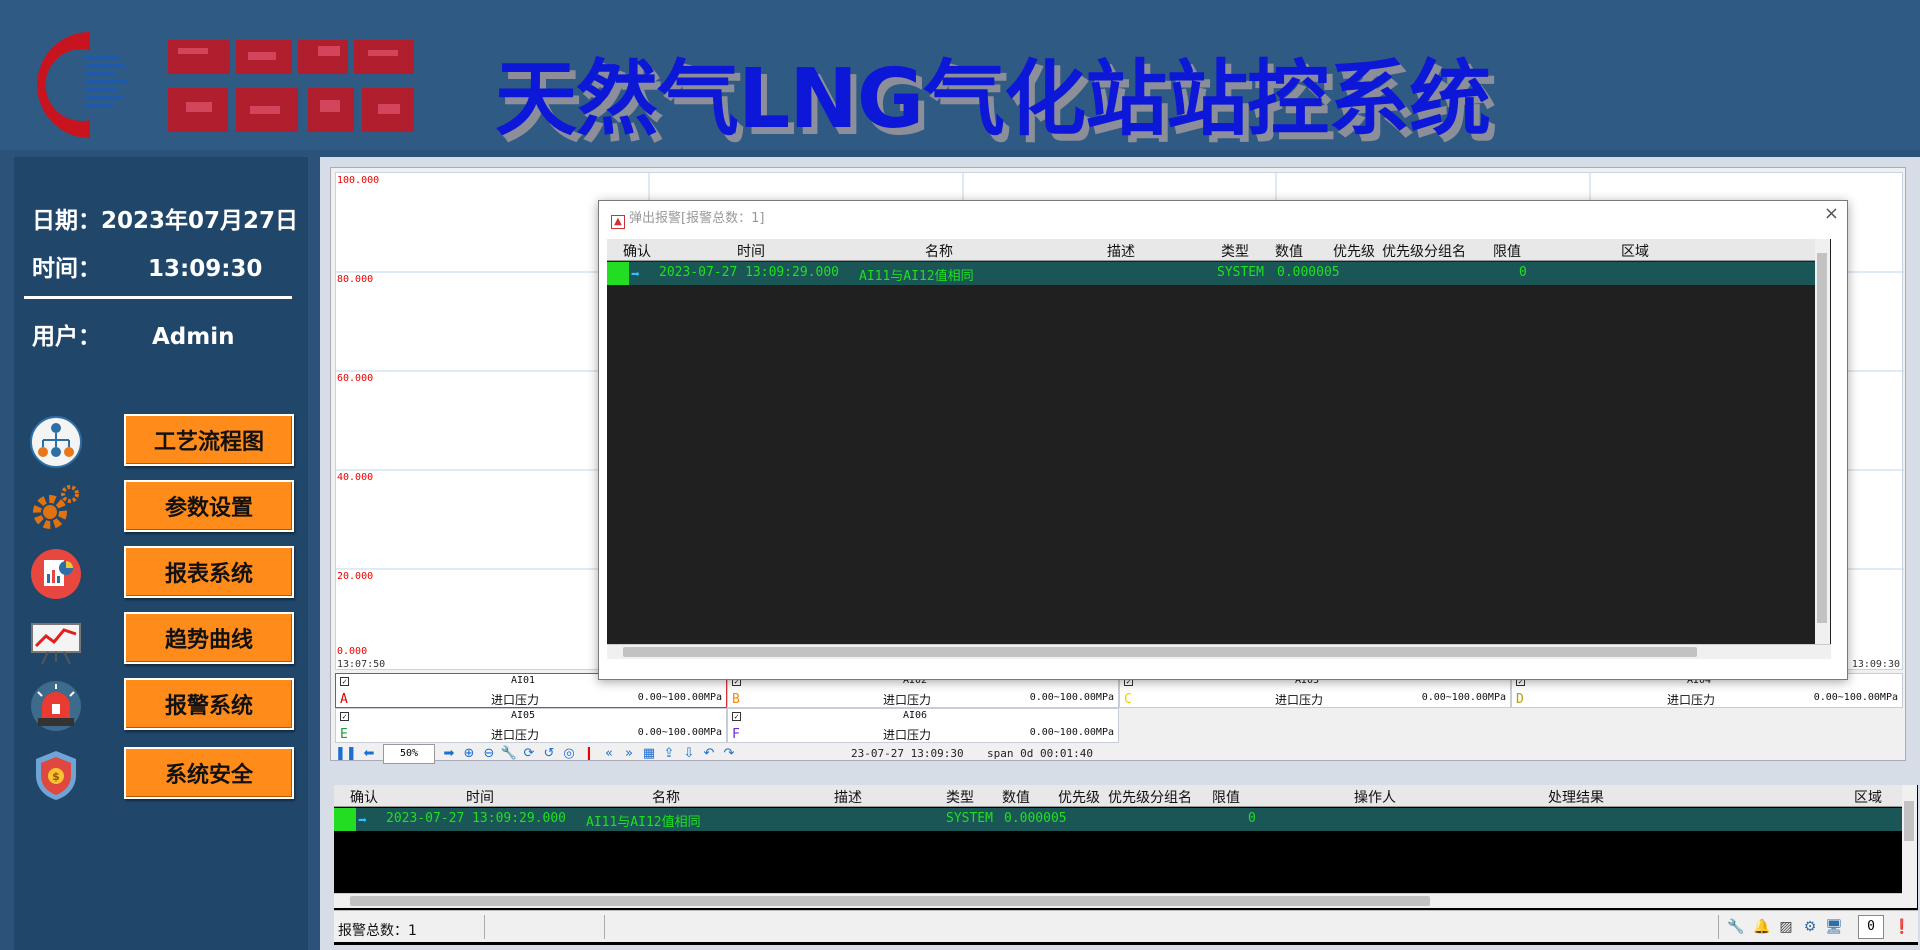 The width and height of the screenshot is (1920, 950). What do you see at coordinates (449, 754) in the screenshot?
I see `scroll-right-icon: ➡` at bounding box center [449, 754].